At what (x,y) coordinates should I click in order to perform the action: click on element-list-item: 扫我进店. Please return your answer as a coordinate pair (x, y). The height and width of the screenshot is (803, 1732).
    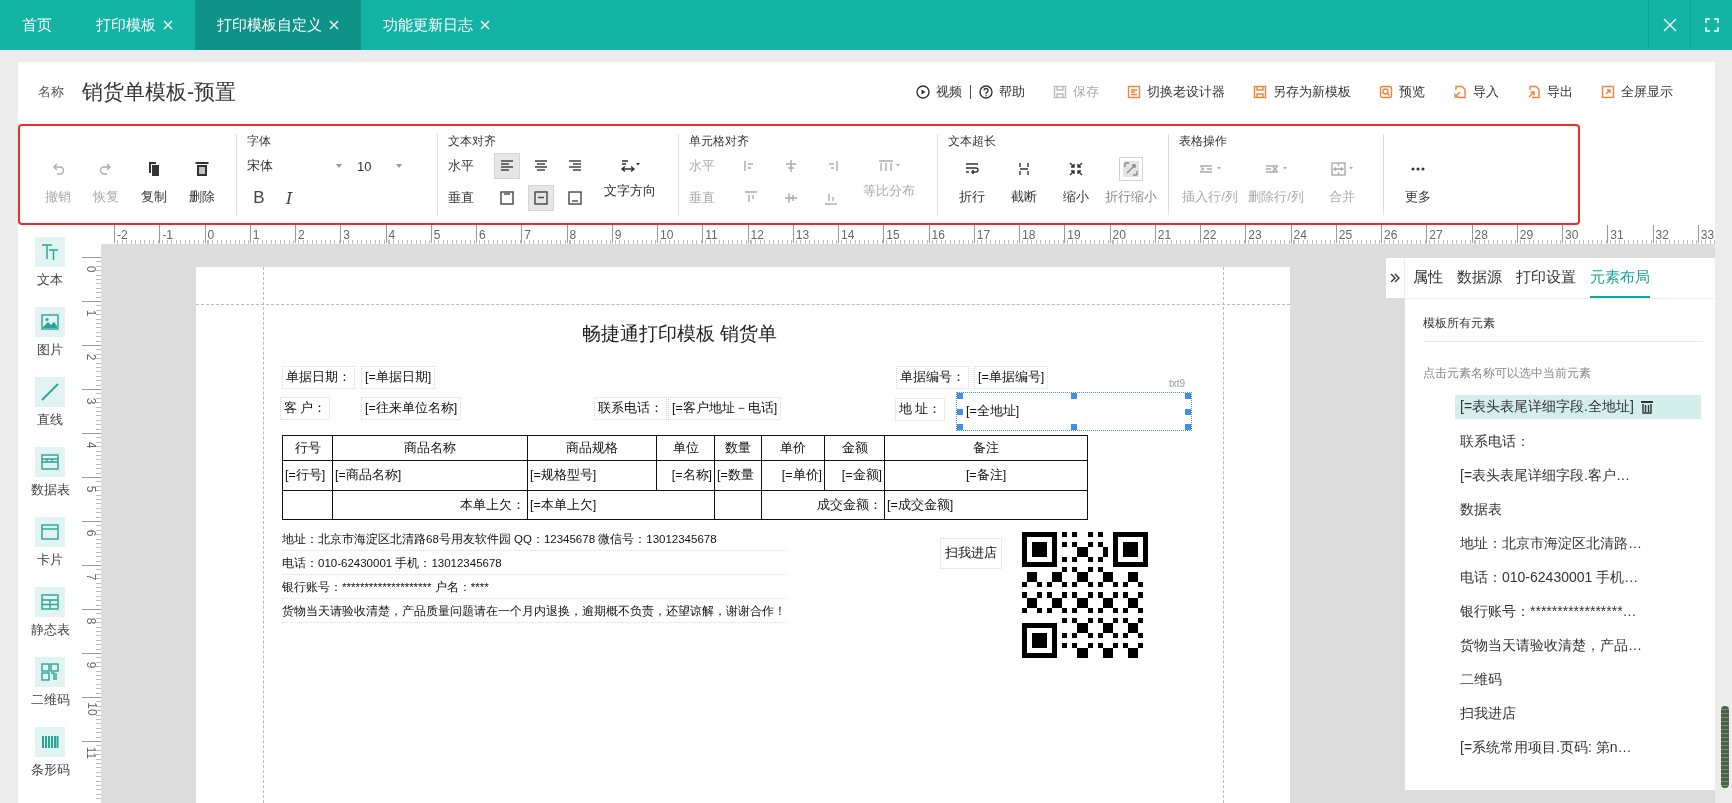
    Looking at the image, I should click on (1578, 714).